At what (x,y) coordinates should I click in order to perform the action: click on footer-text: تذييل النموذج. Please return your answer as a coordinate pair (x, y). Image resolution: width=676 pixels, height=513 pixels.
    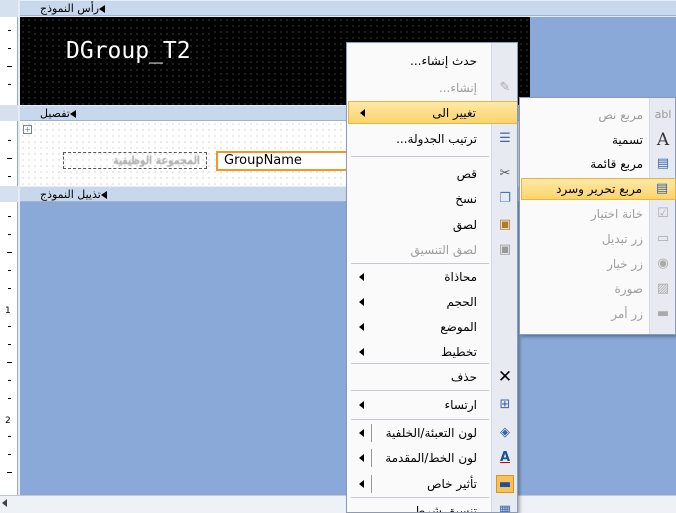
    Looking at the image, I should click on (70, 194).